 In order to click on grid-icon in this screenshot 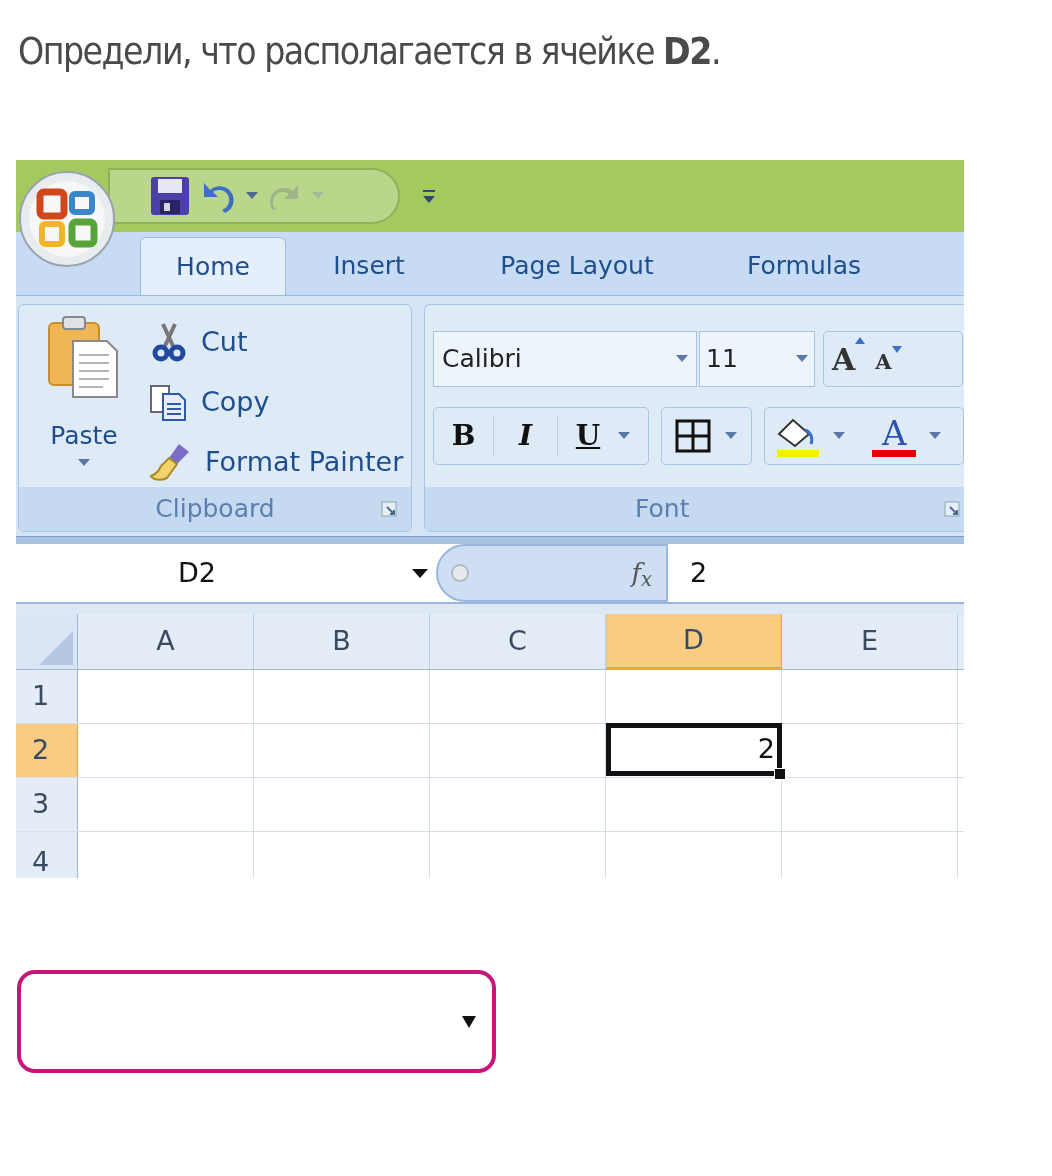, I will do `click(693, 436)`.